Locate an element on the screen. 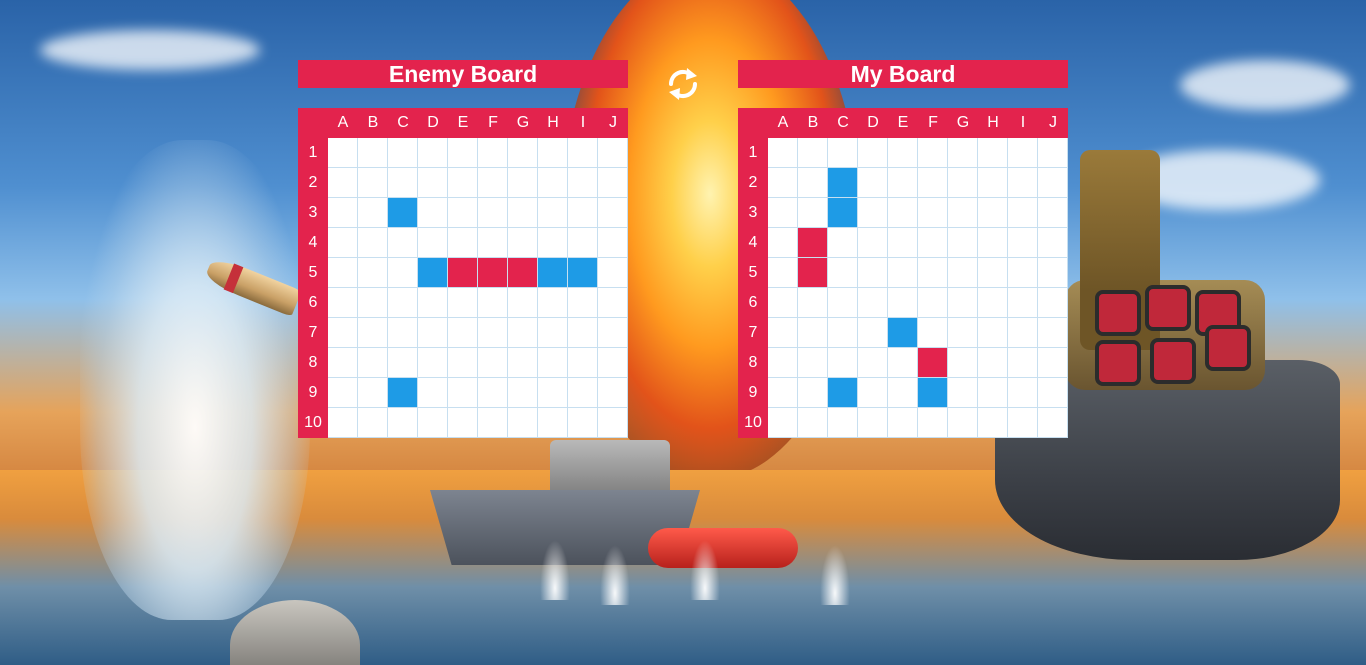 Image resolution: width=1366 pixels, height=665 pixels. grid-cell-c2 is located at coordinates (403, 183).